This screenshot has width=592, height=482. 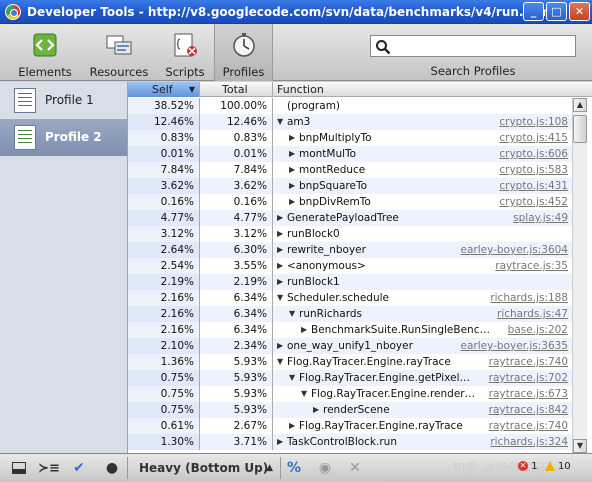 What do you see at coordinates (236, 330) in the screenshot?
I see `total-cell: 6.34%` at bounding box center [236, 330].